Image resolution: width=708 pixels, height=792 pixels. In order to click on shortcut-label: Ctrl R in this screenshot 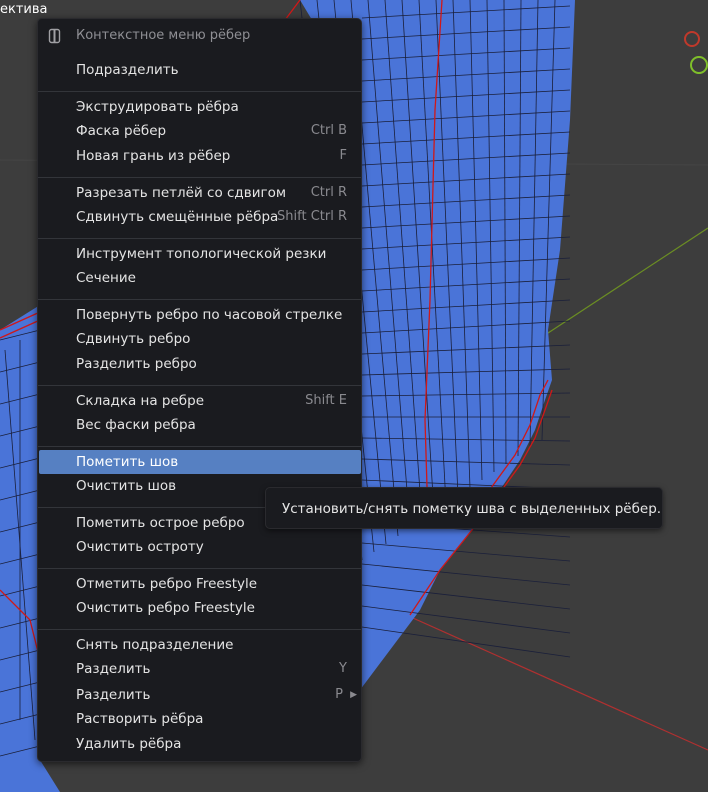, I will do `click(328, 192)`.